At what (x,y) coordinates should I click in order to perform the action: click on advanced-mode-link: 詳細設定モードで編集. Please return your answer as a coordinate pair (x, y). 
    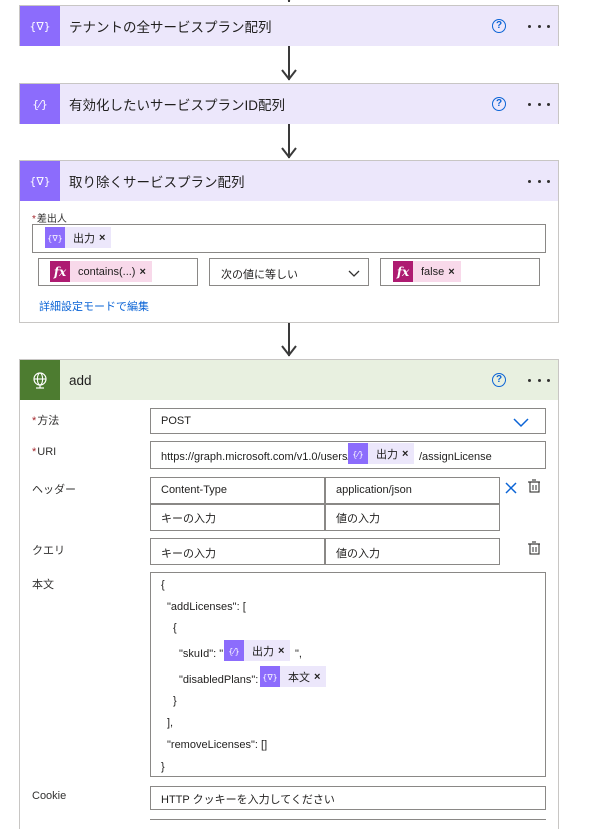
    Looking at the image, I should click on (94, 306).